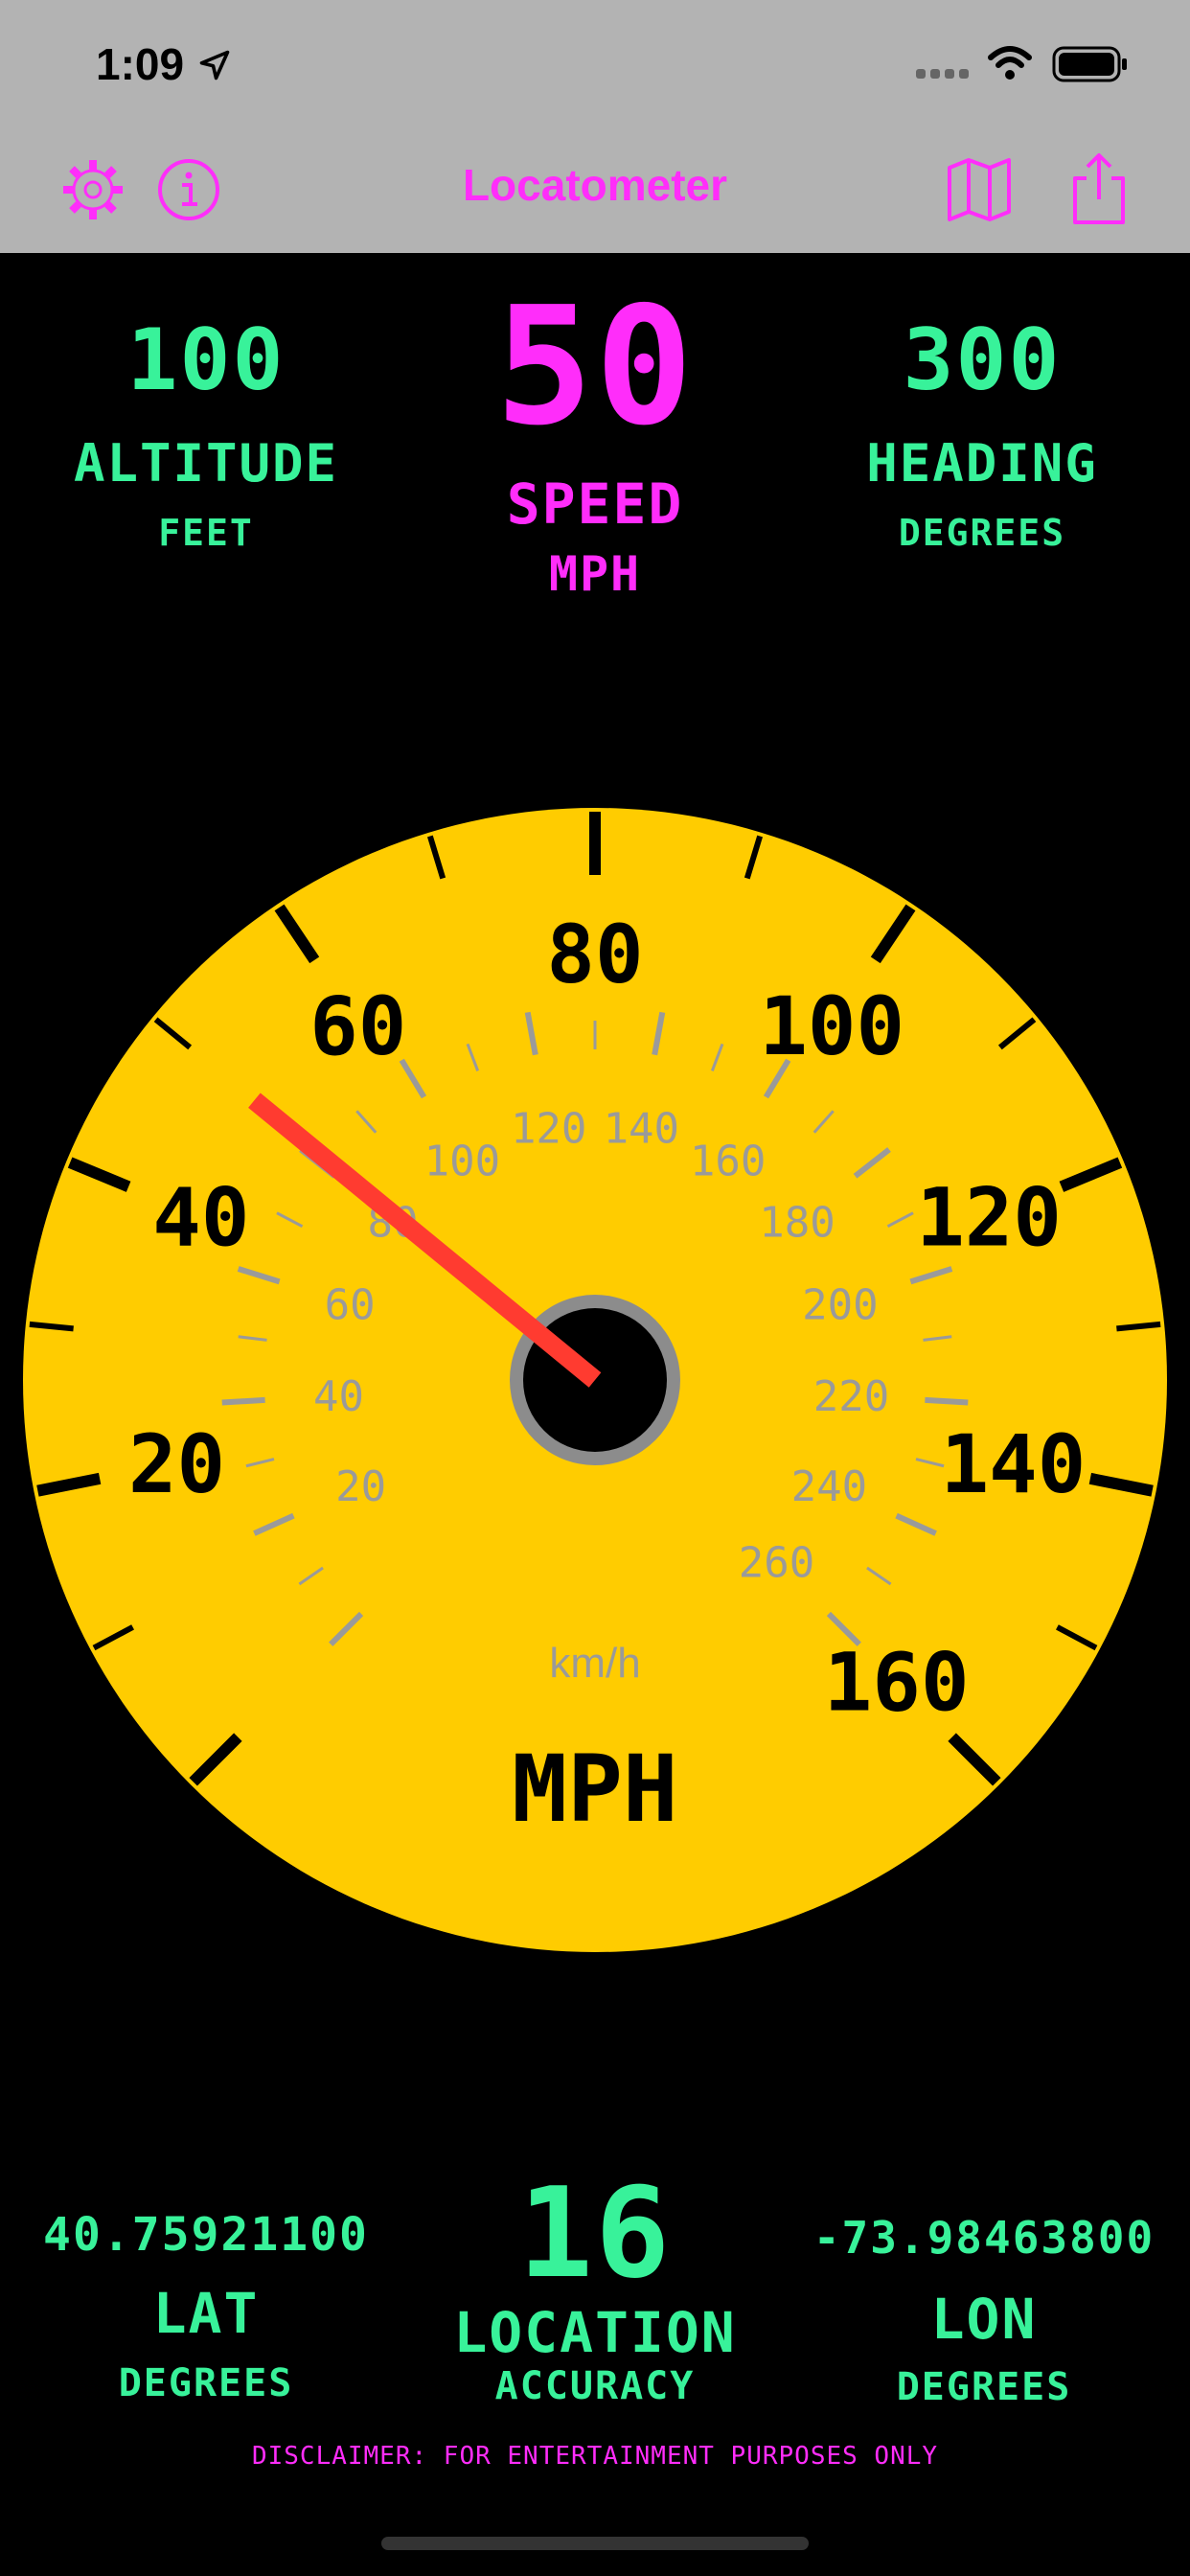 Image resolution: width=1190 pixels, height=2576 pixels. I want to click on mph-tick-label: 120, so click(989, 1218).